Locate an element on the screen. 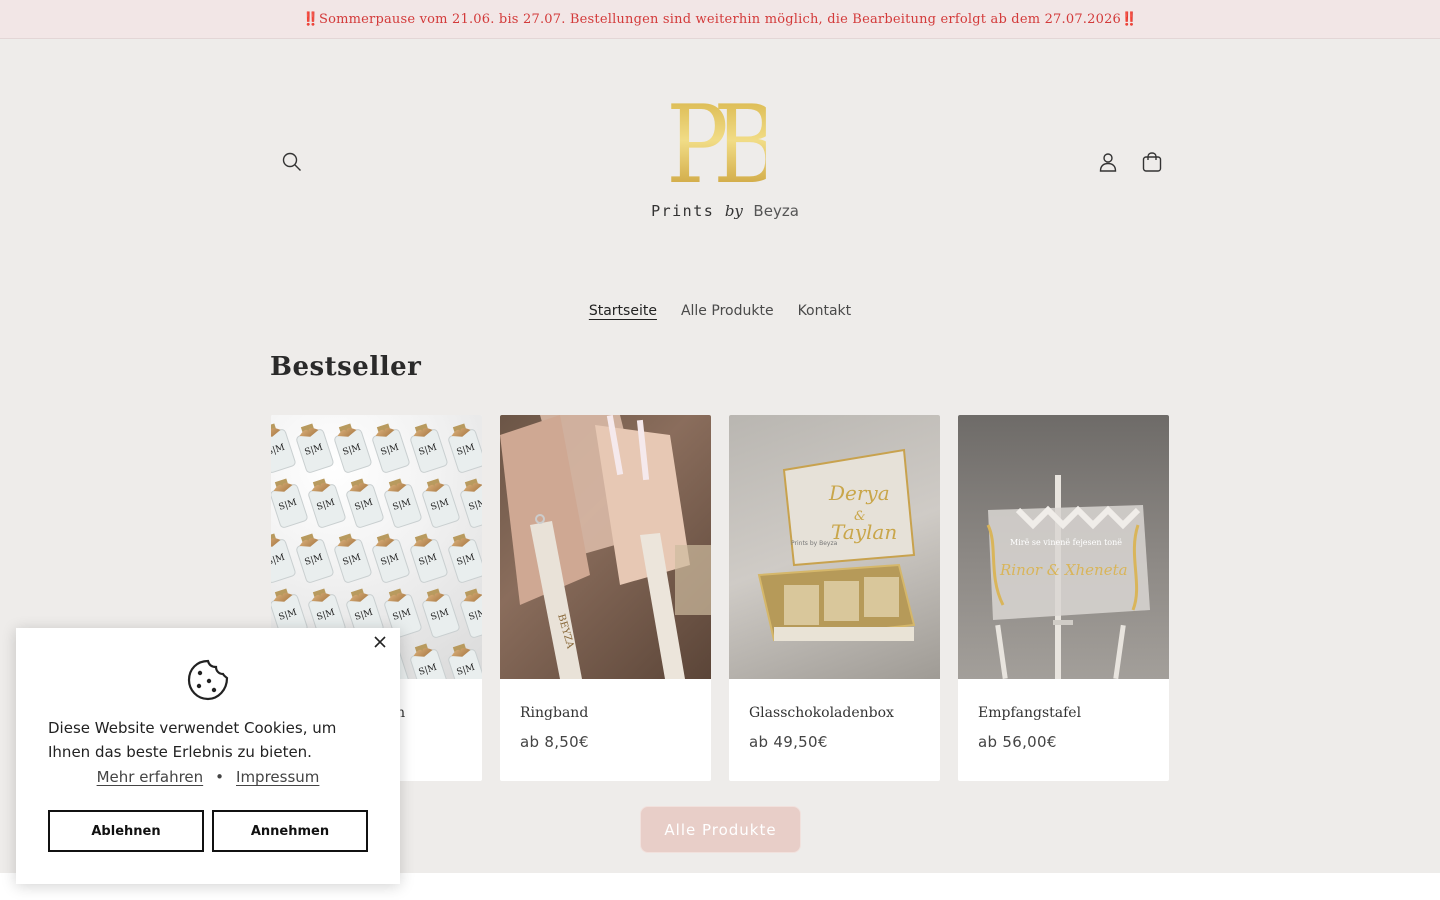 The height and width of the screenshot is (900, 1440). product-image: Derya & Taylan Prints by Beyza is located at coordinates (834, 547).